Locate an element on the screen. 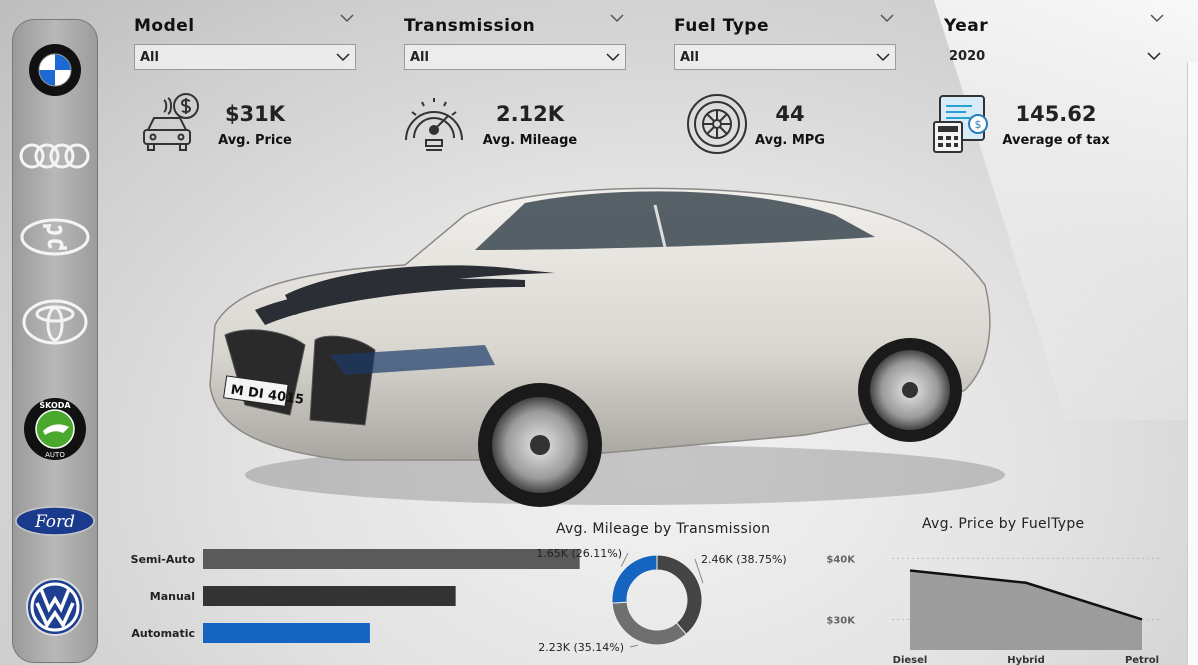  volkswagen-logo-icon is located at coordinates (55, 607).